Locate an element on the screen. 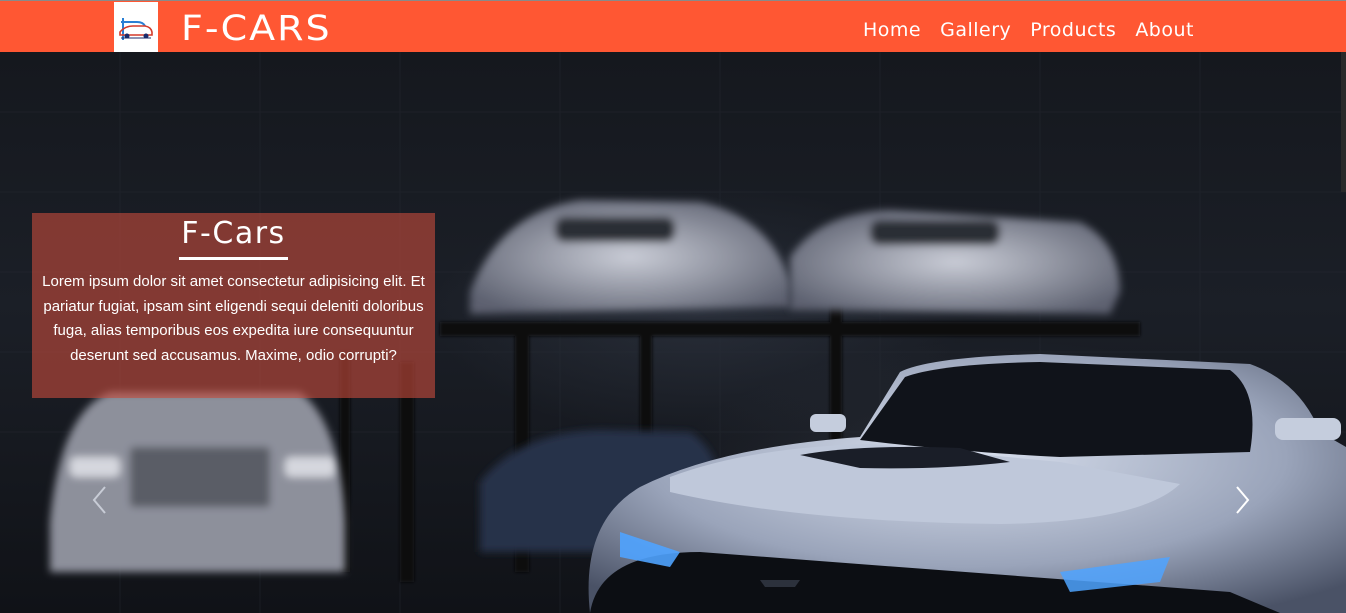 This screenshot has height=613, width=1346. chevron-left-icon is located at coordinates (99, 500).